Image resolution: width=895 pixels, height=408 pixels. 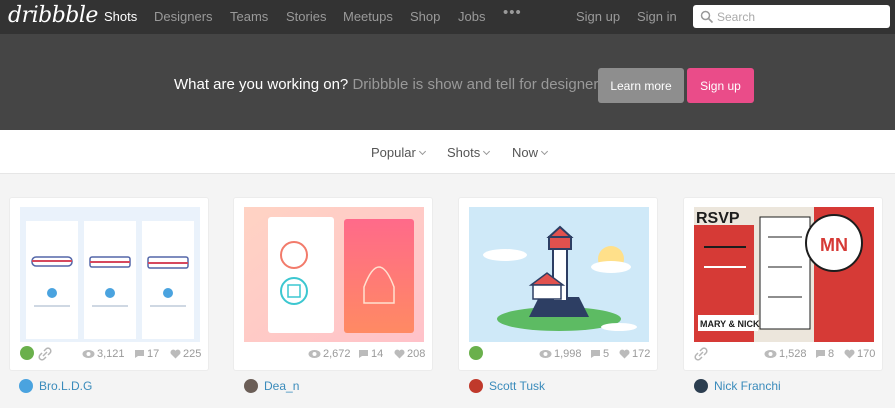 I want to click on comments-value: 17, so click(x=153, y=354).